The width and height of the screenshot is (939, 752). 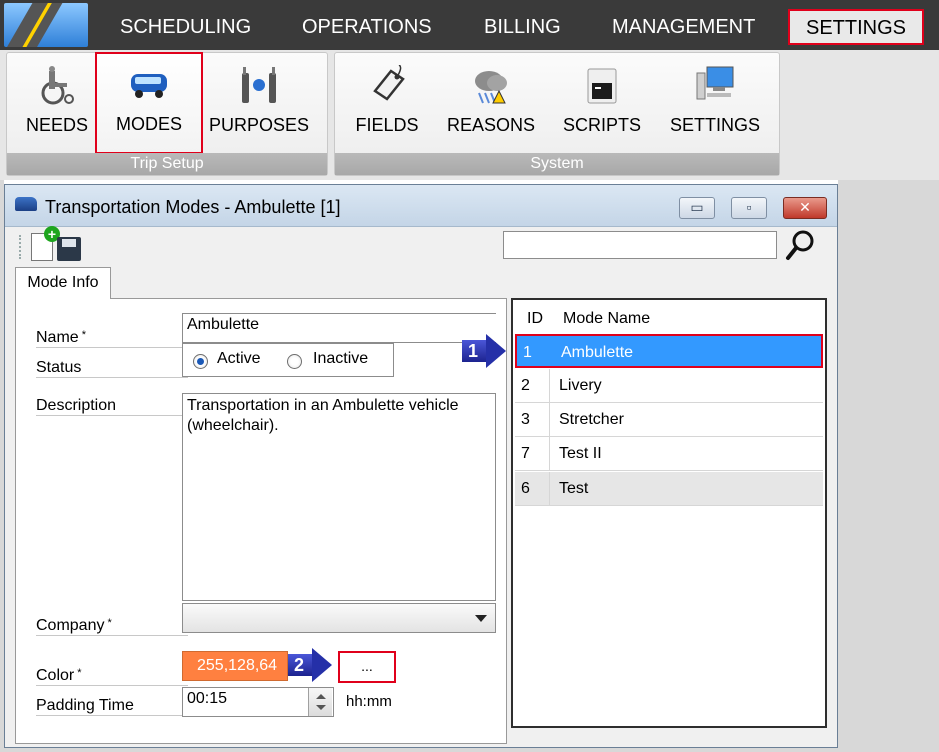 What do you see at coordinates (321, 696) in the screenshot?
I see `stepper-up-icon` at bounding box center [321, 696].